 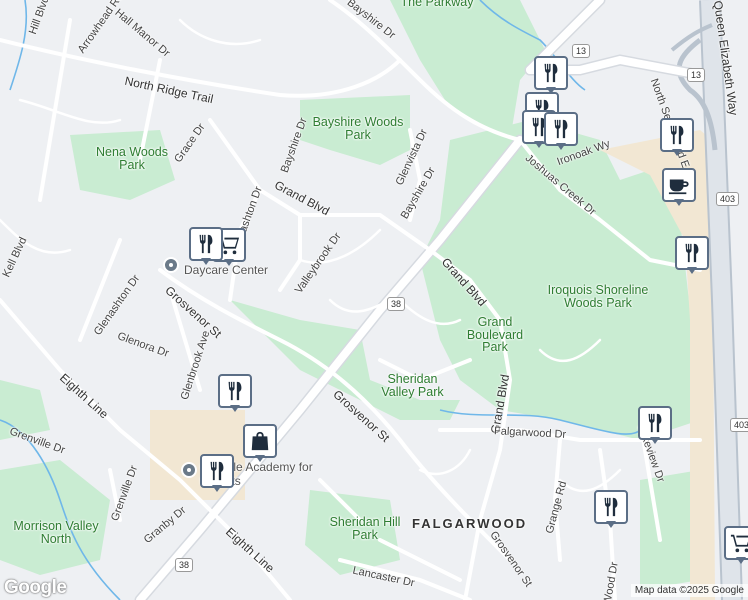 What do you see at coordinates (35, 587) in the screenshot?
I see `google-logo: Google` at bounding box center [35, 587].